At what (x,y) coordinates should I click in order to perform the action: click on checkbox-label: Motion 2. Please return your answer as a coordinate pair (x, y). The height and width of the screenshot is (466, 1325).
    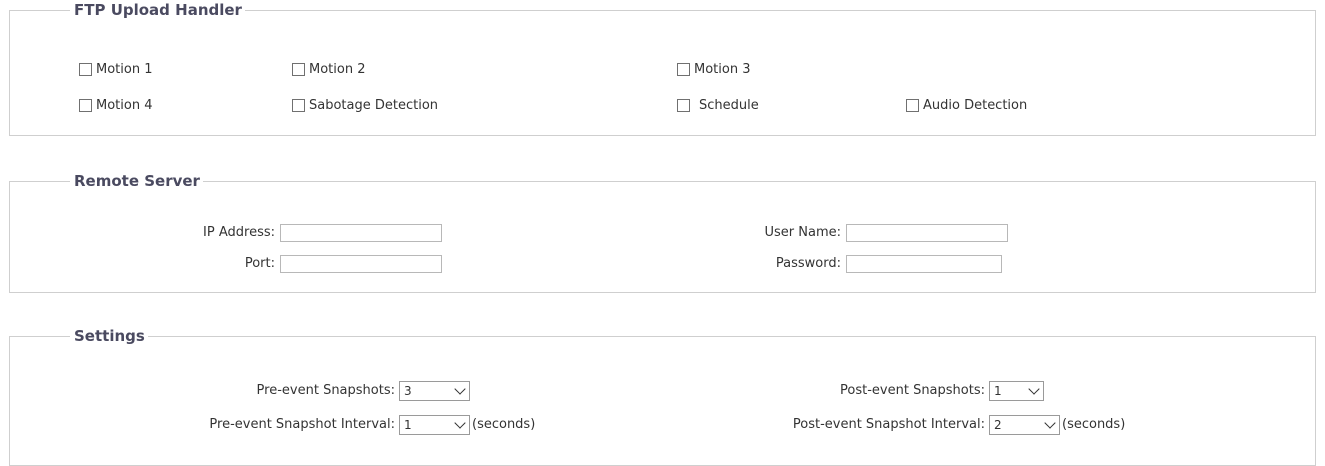
    Looking at the image, I should click on (337, 69).